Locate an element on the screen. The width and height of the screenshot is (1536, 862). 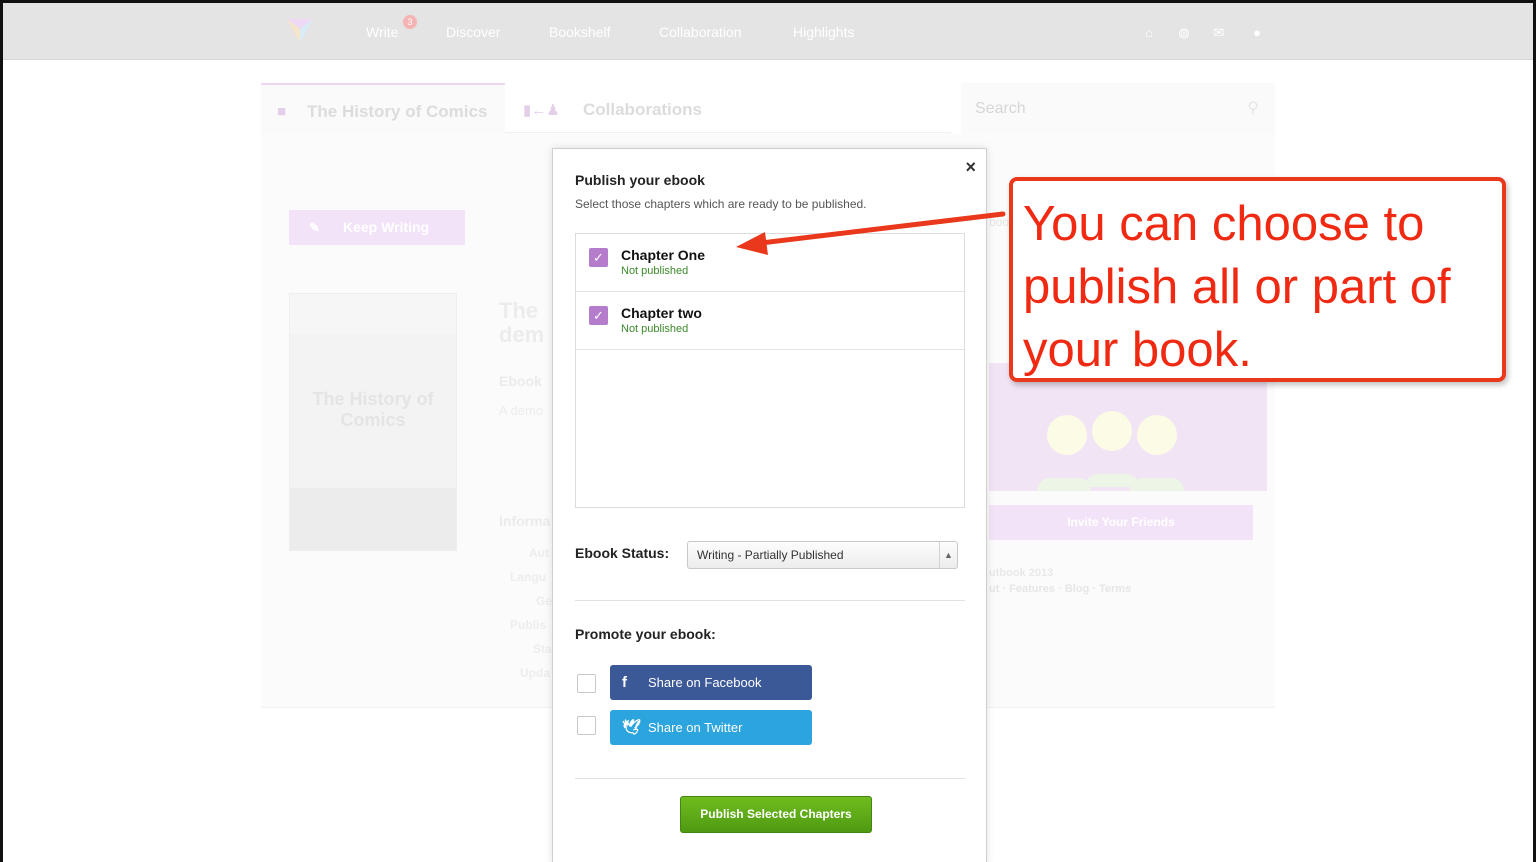
annotation-arrow is located at coordinates (871, 233).